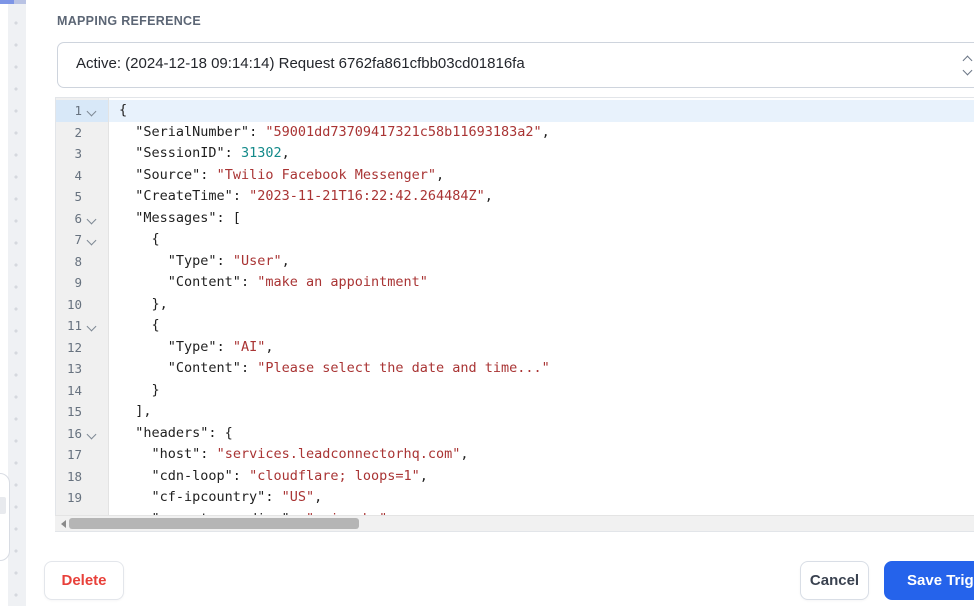  Describe the element at coordinates (541, 176) in the screenshot. I see `editor-line: "Source": "Twilio Facebook Messenger",` at that location.